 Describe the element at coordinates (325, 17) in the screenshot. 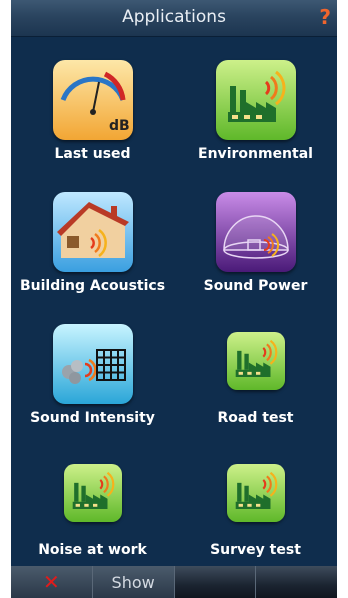

I see `help-icon: ?` at that location.